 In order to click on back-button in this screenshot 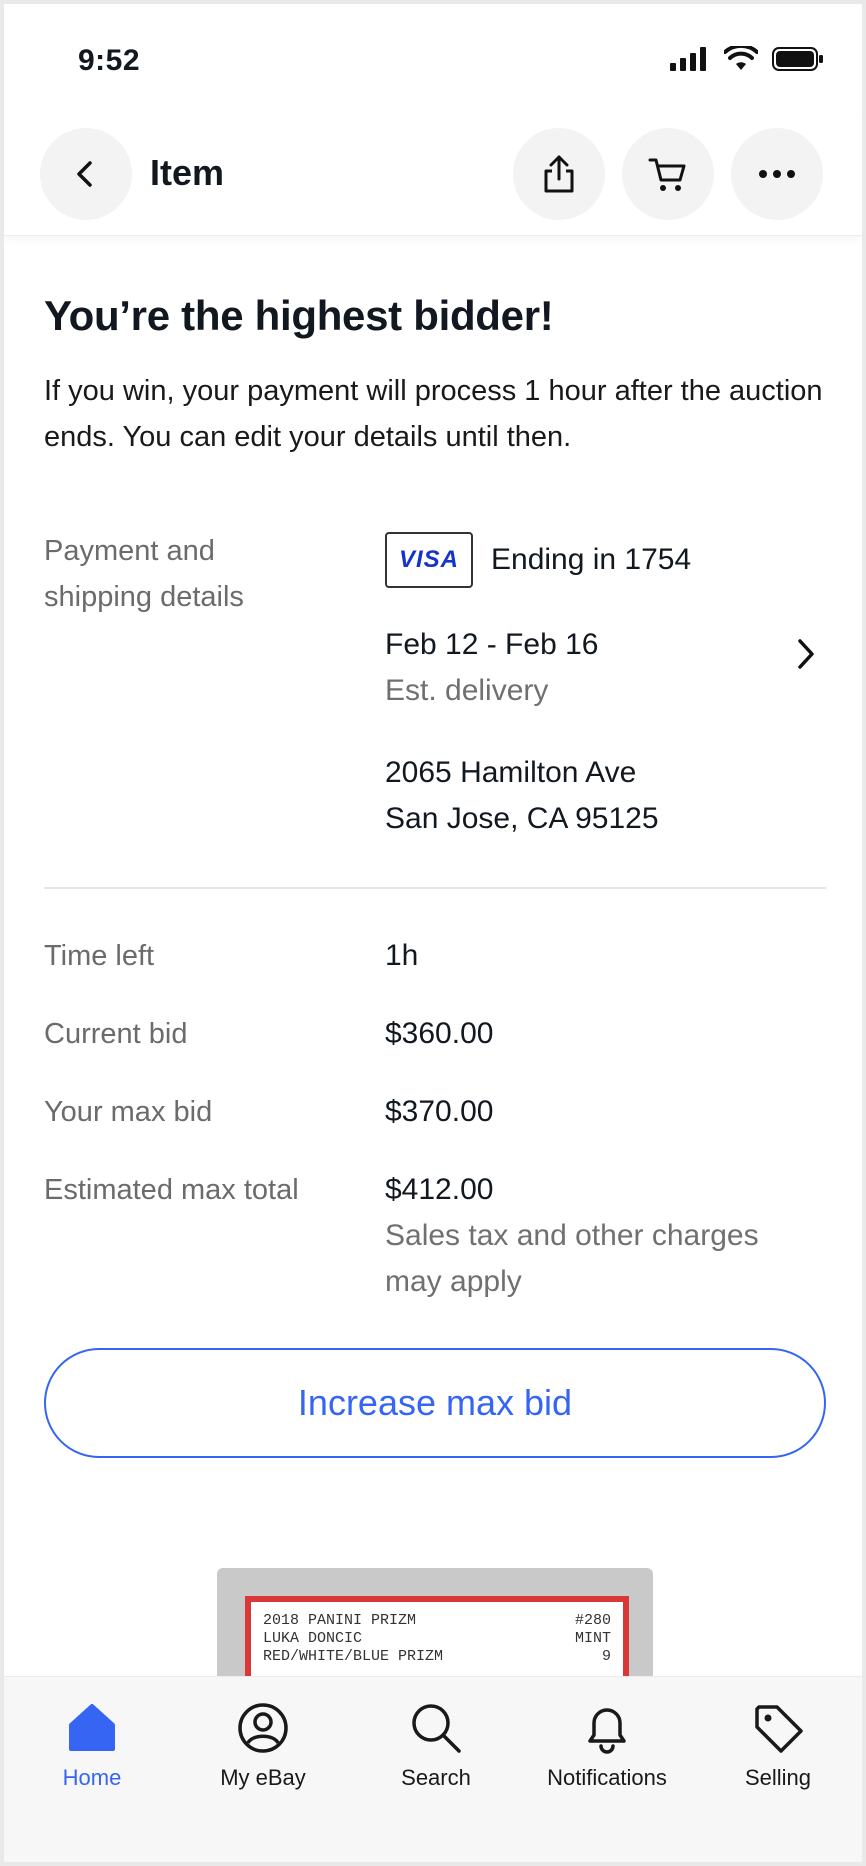, I will do `click(86, 174)`.